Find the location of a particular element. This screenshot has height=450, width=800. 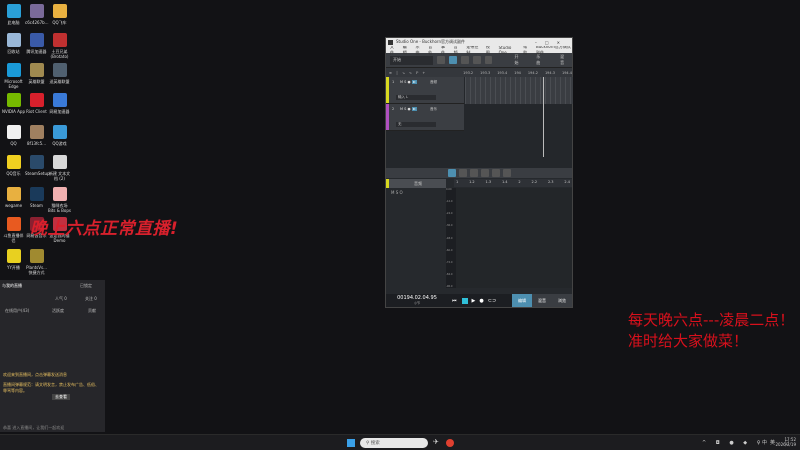

desktop-icon: Riot Client is located at coordinates (36, 103).